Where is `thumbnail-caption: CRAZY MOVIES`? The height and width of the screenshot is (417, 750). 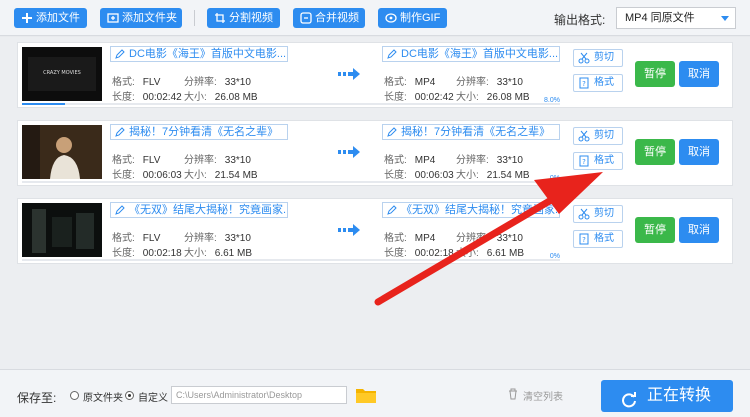
thumbnail-caption: CRAZY MOVIES is located at coordinates (62, 73).